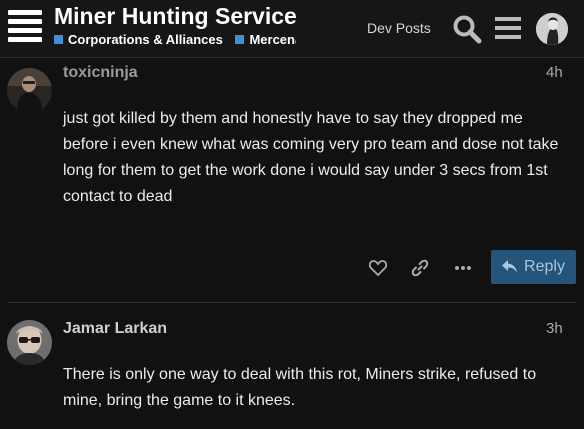  Describe the element at coordinates (509, 28) in the screenshot. I see `menu-icon` at that location.